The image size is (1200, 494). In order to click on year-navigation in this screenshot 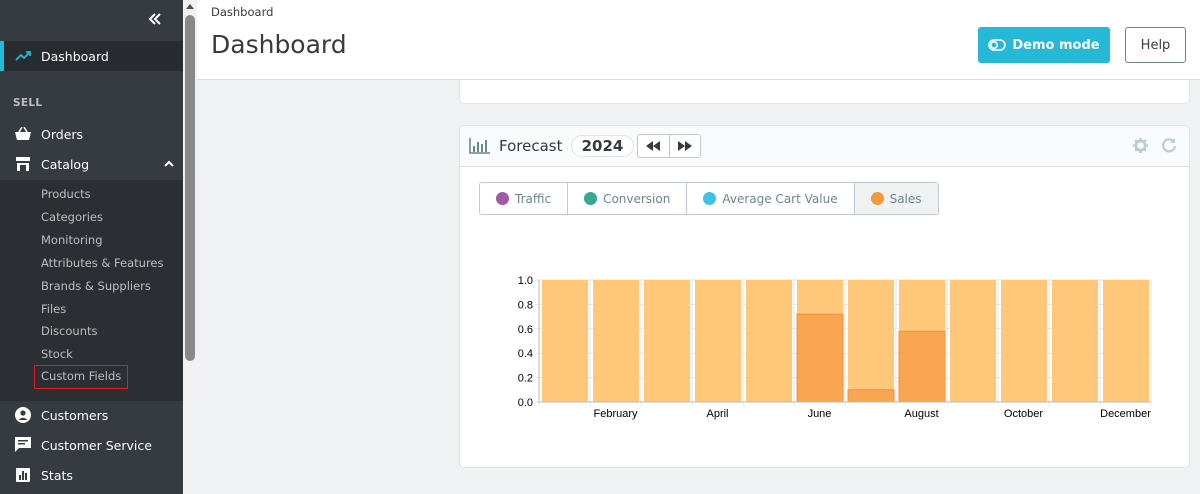, I will do `click(669, 146)`.